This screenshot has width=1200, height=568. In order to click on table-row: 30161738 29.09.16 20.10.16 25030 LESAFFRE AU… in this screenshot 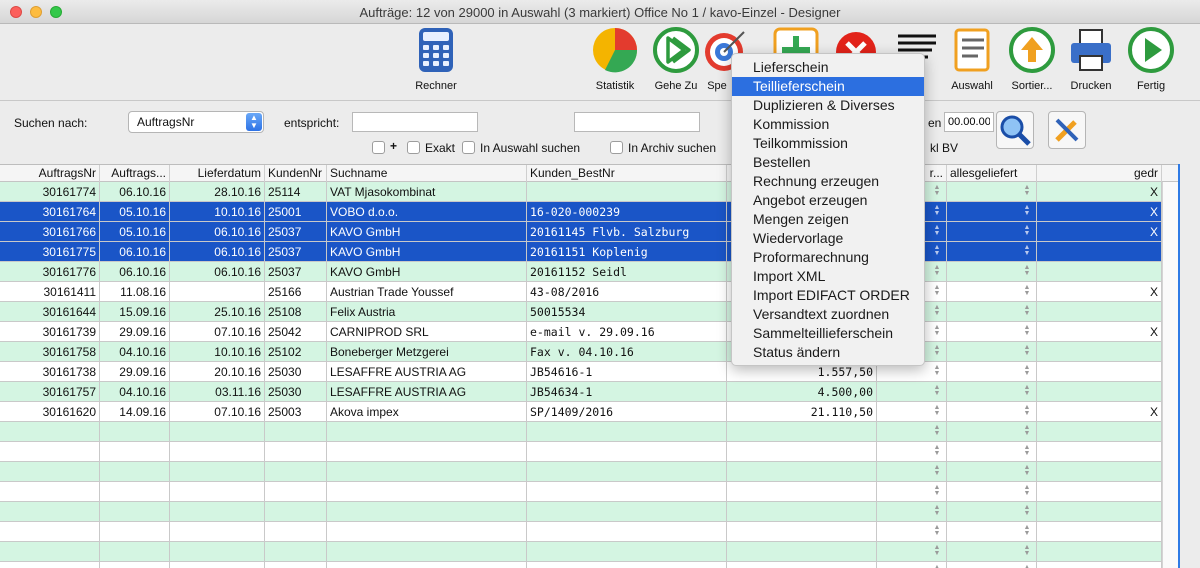, I will do `click(581, 372)`.